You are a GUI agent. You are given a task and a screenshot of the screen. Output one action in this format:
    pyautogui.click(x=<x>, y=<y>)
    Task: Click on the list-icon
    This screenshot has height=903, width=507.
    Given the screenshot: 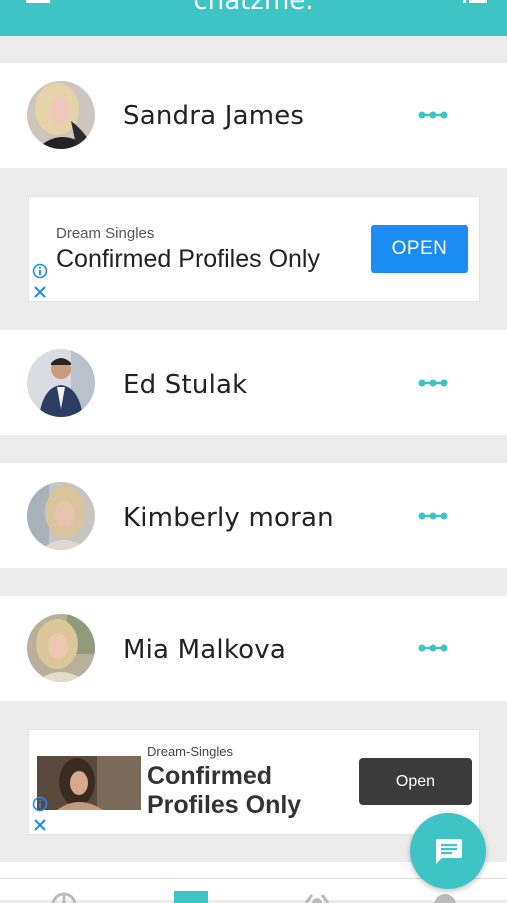 What is the action you would take?
    pyautogui.click(x=475, y=4)
    